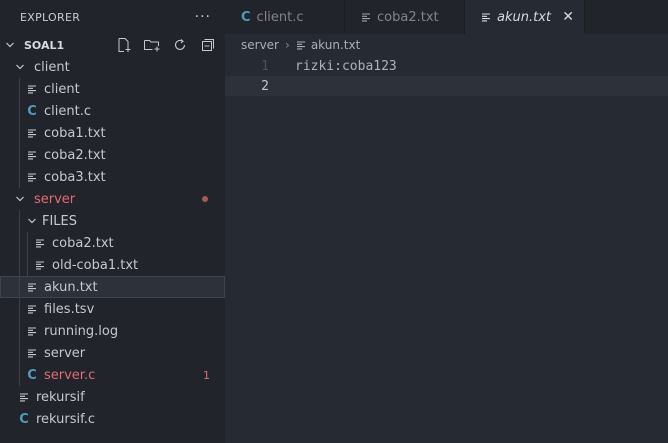 The height and width of the screenshot is (443, 668). Describe the element at coordinates (346, 66) in the screenshot. I see `line-text: rizki:coba123` at that location.